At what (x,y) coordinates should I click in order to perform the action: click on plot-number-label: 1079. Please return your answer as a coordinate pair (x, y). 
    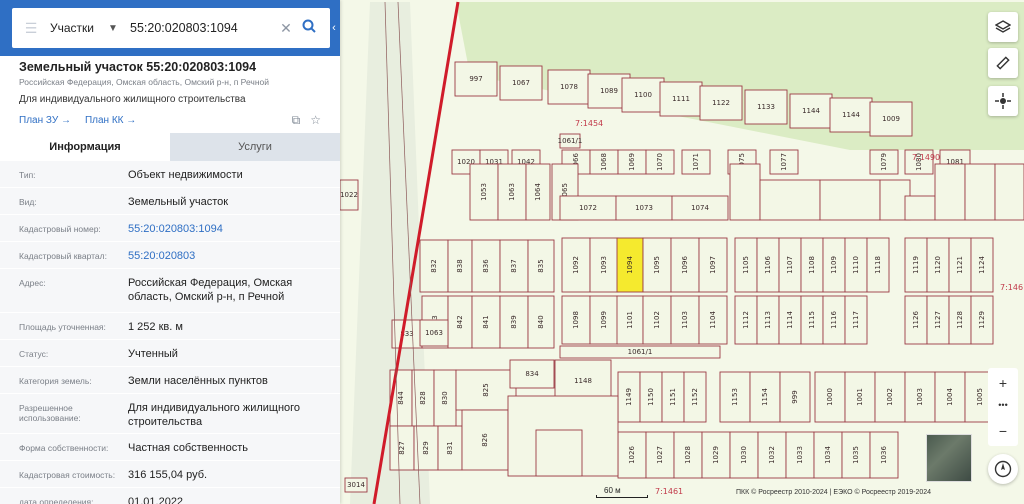
    Looking at the image, I should click on (884, 162).